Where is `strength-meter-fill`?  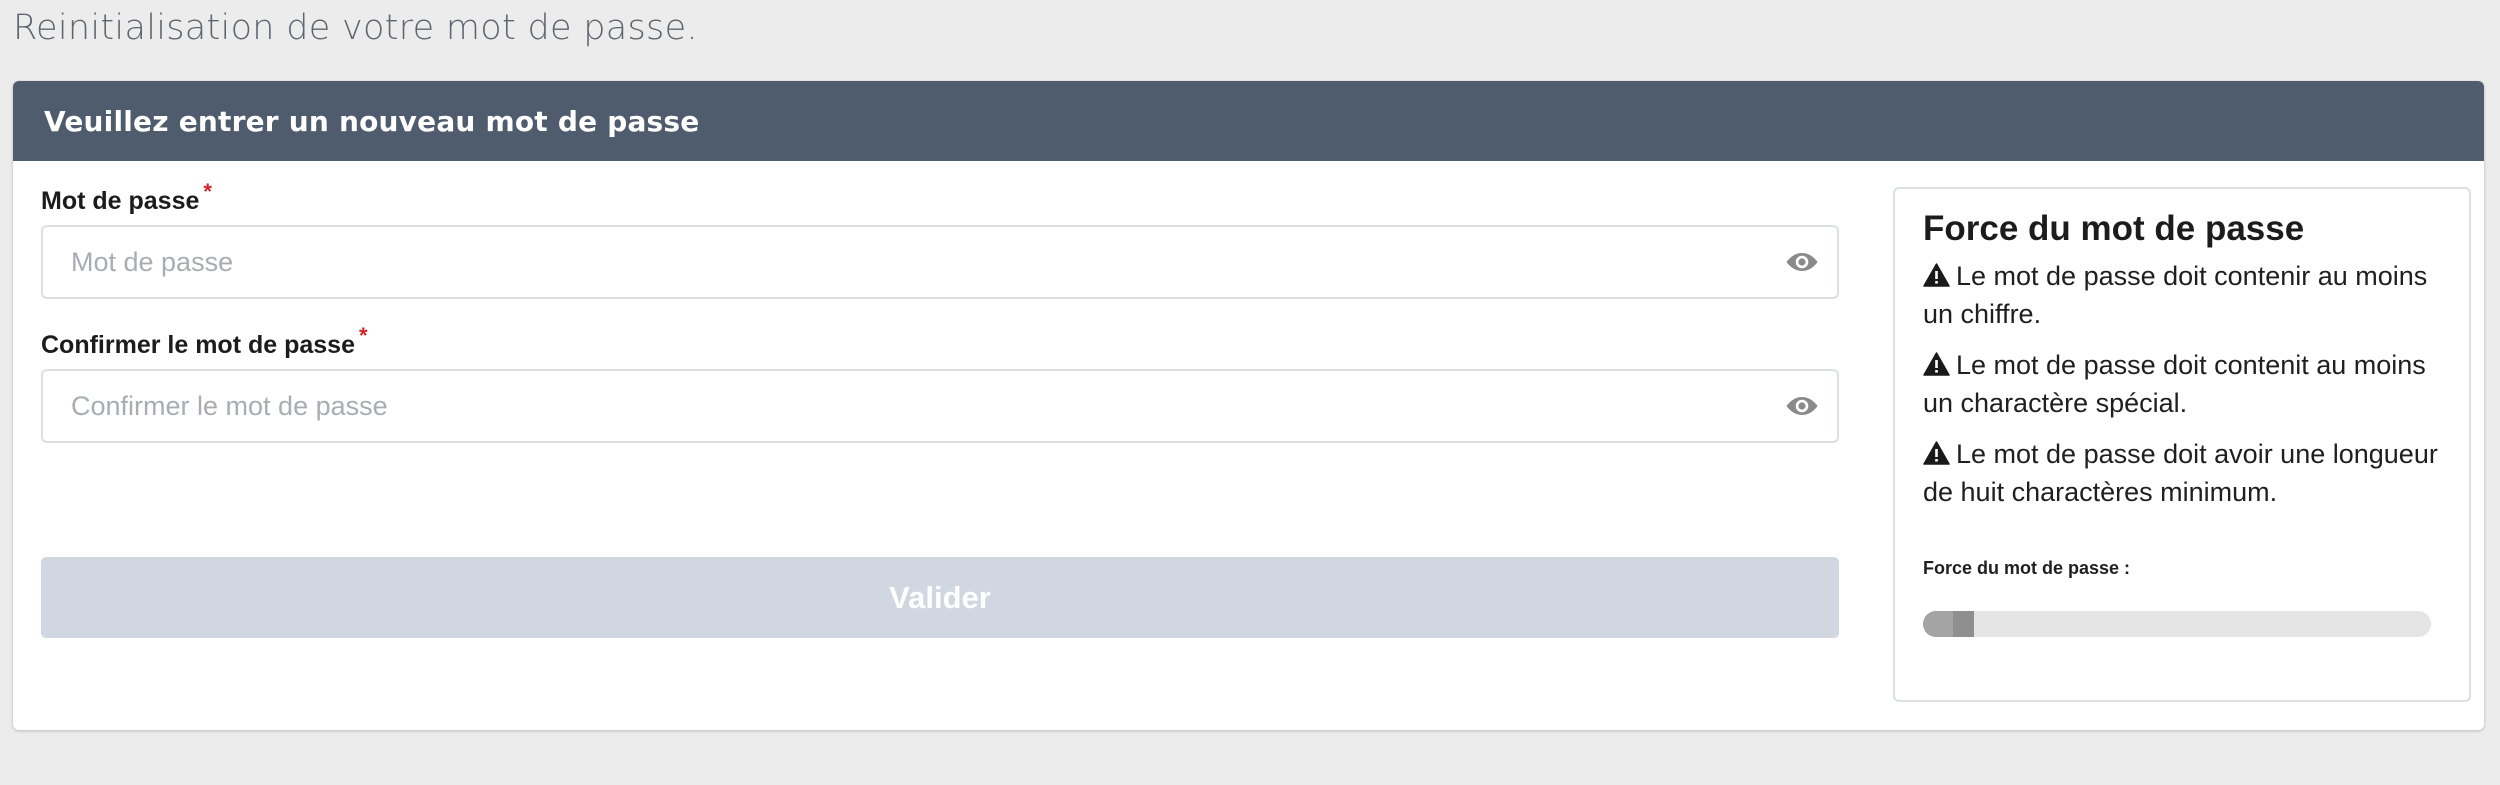
strength-meter-fill is located at coordinates (1948, 624).